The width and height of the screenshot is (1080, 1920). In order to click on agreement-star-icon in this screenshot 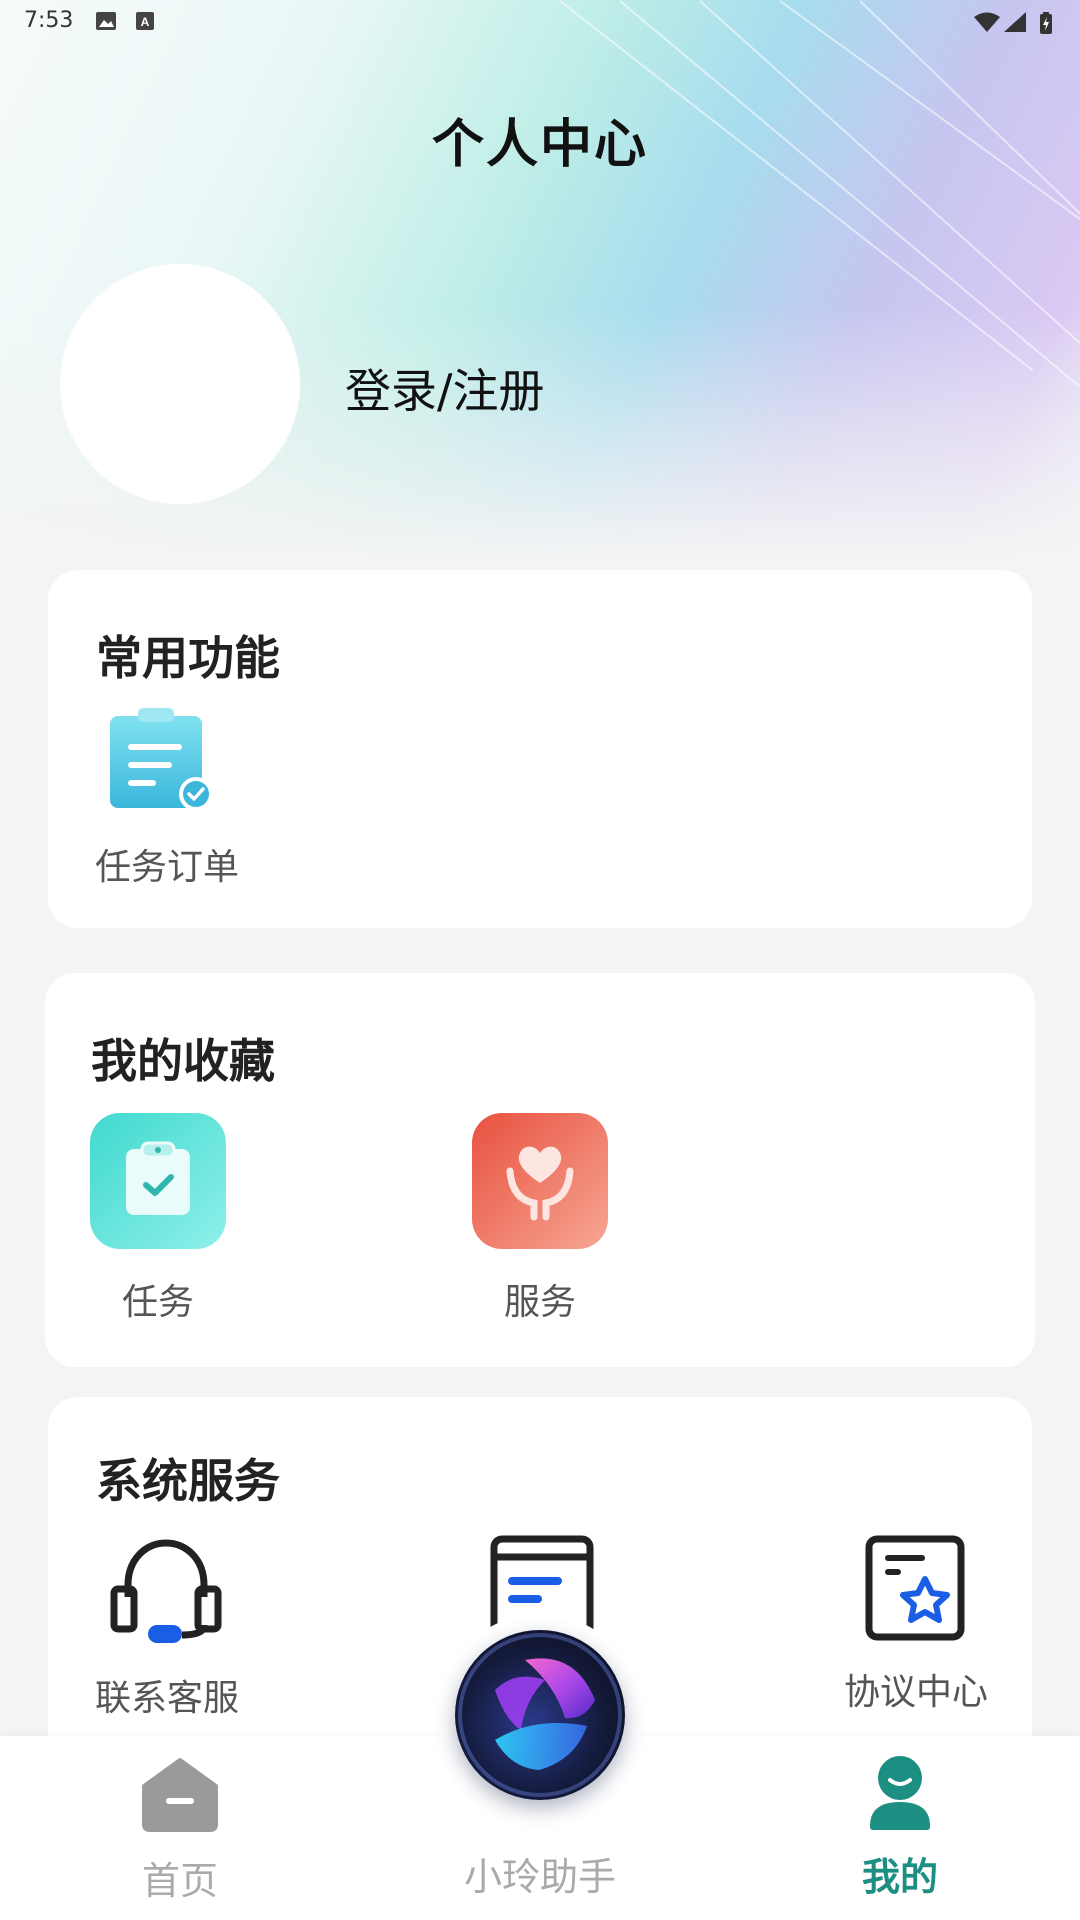, I will do `click(915, 1588)`.